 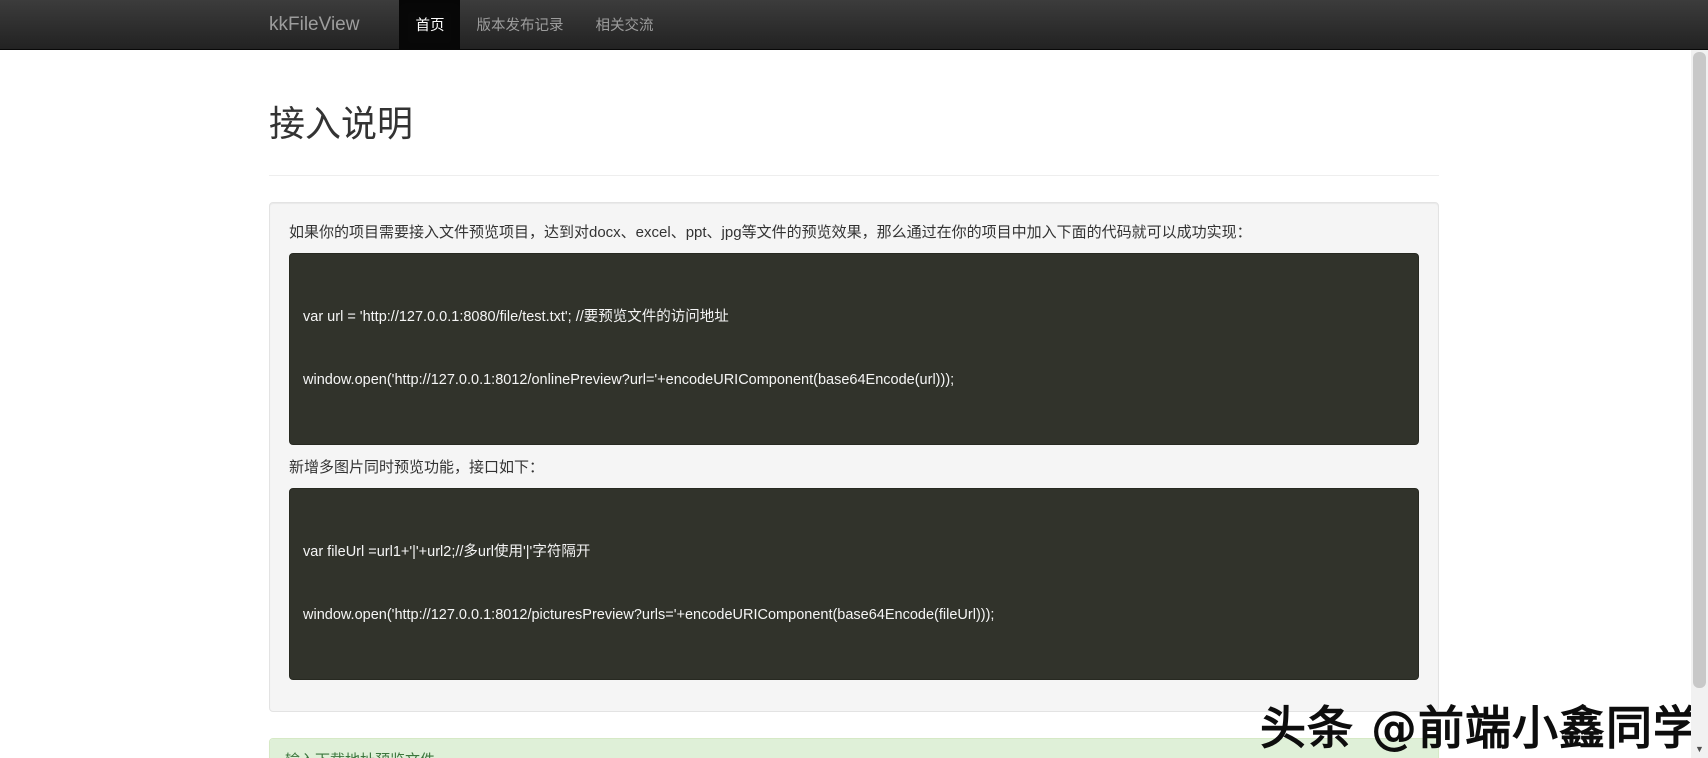 I want to click on watermark-text: 头条 @前端小鑫同学, so click(x=1479, y=728).